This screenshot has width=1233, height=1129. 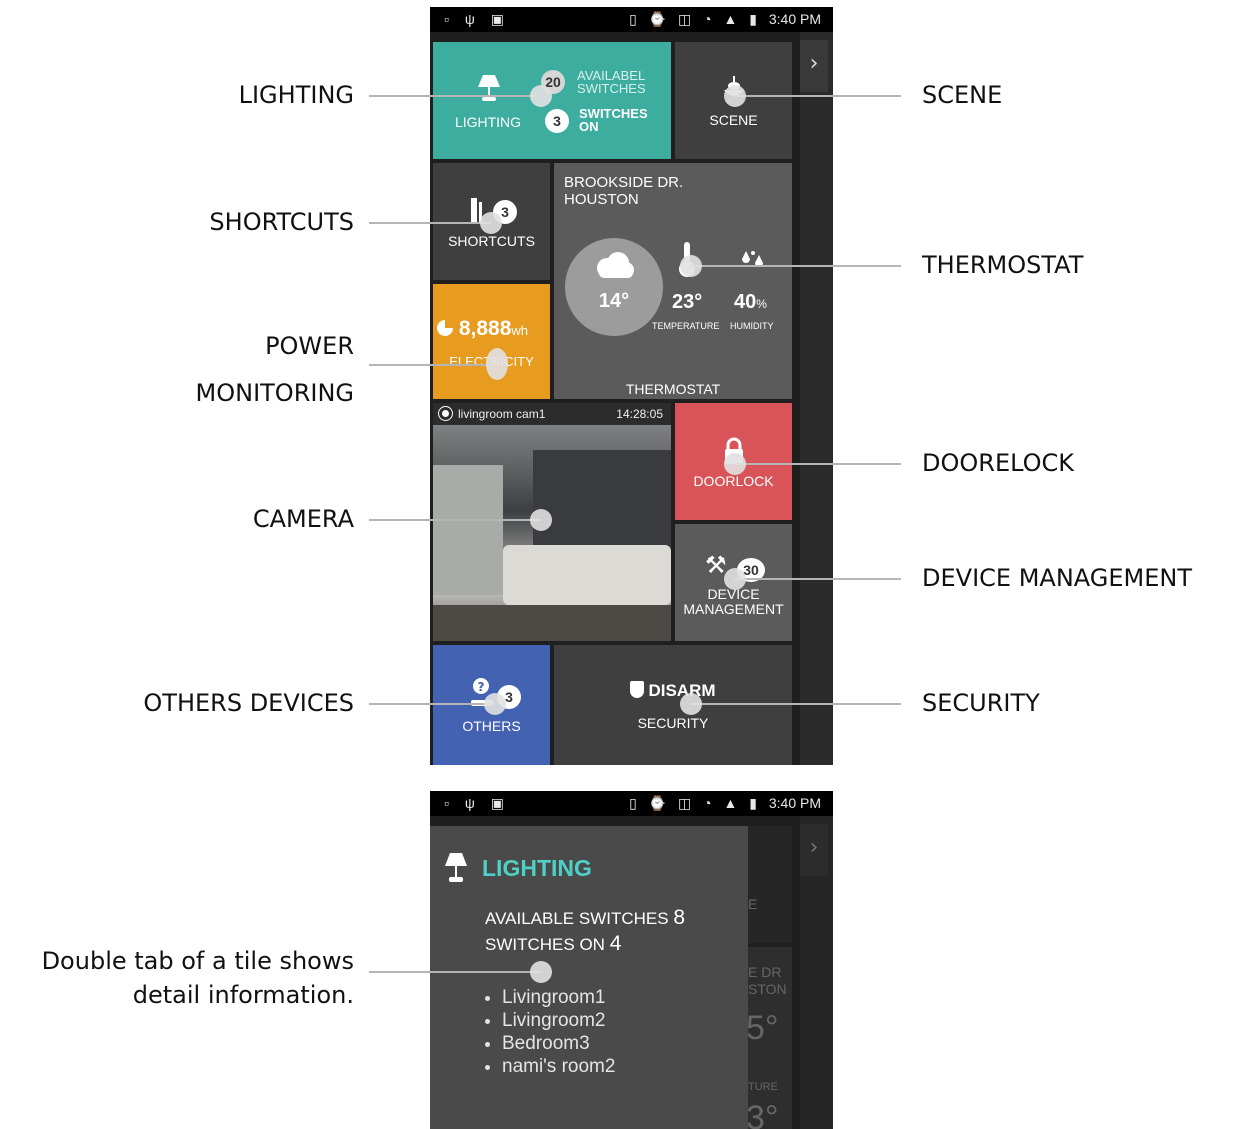 I want to click on switches-on-text: SWITCHES ON, so click(x=613, y=120).